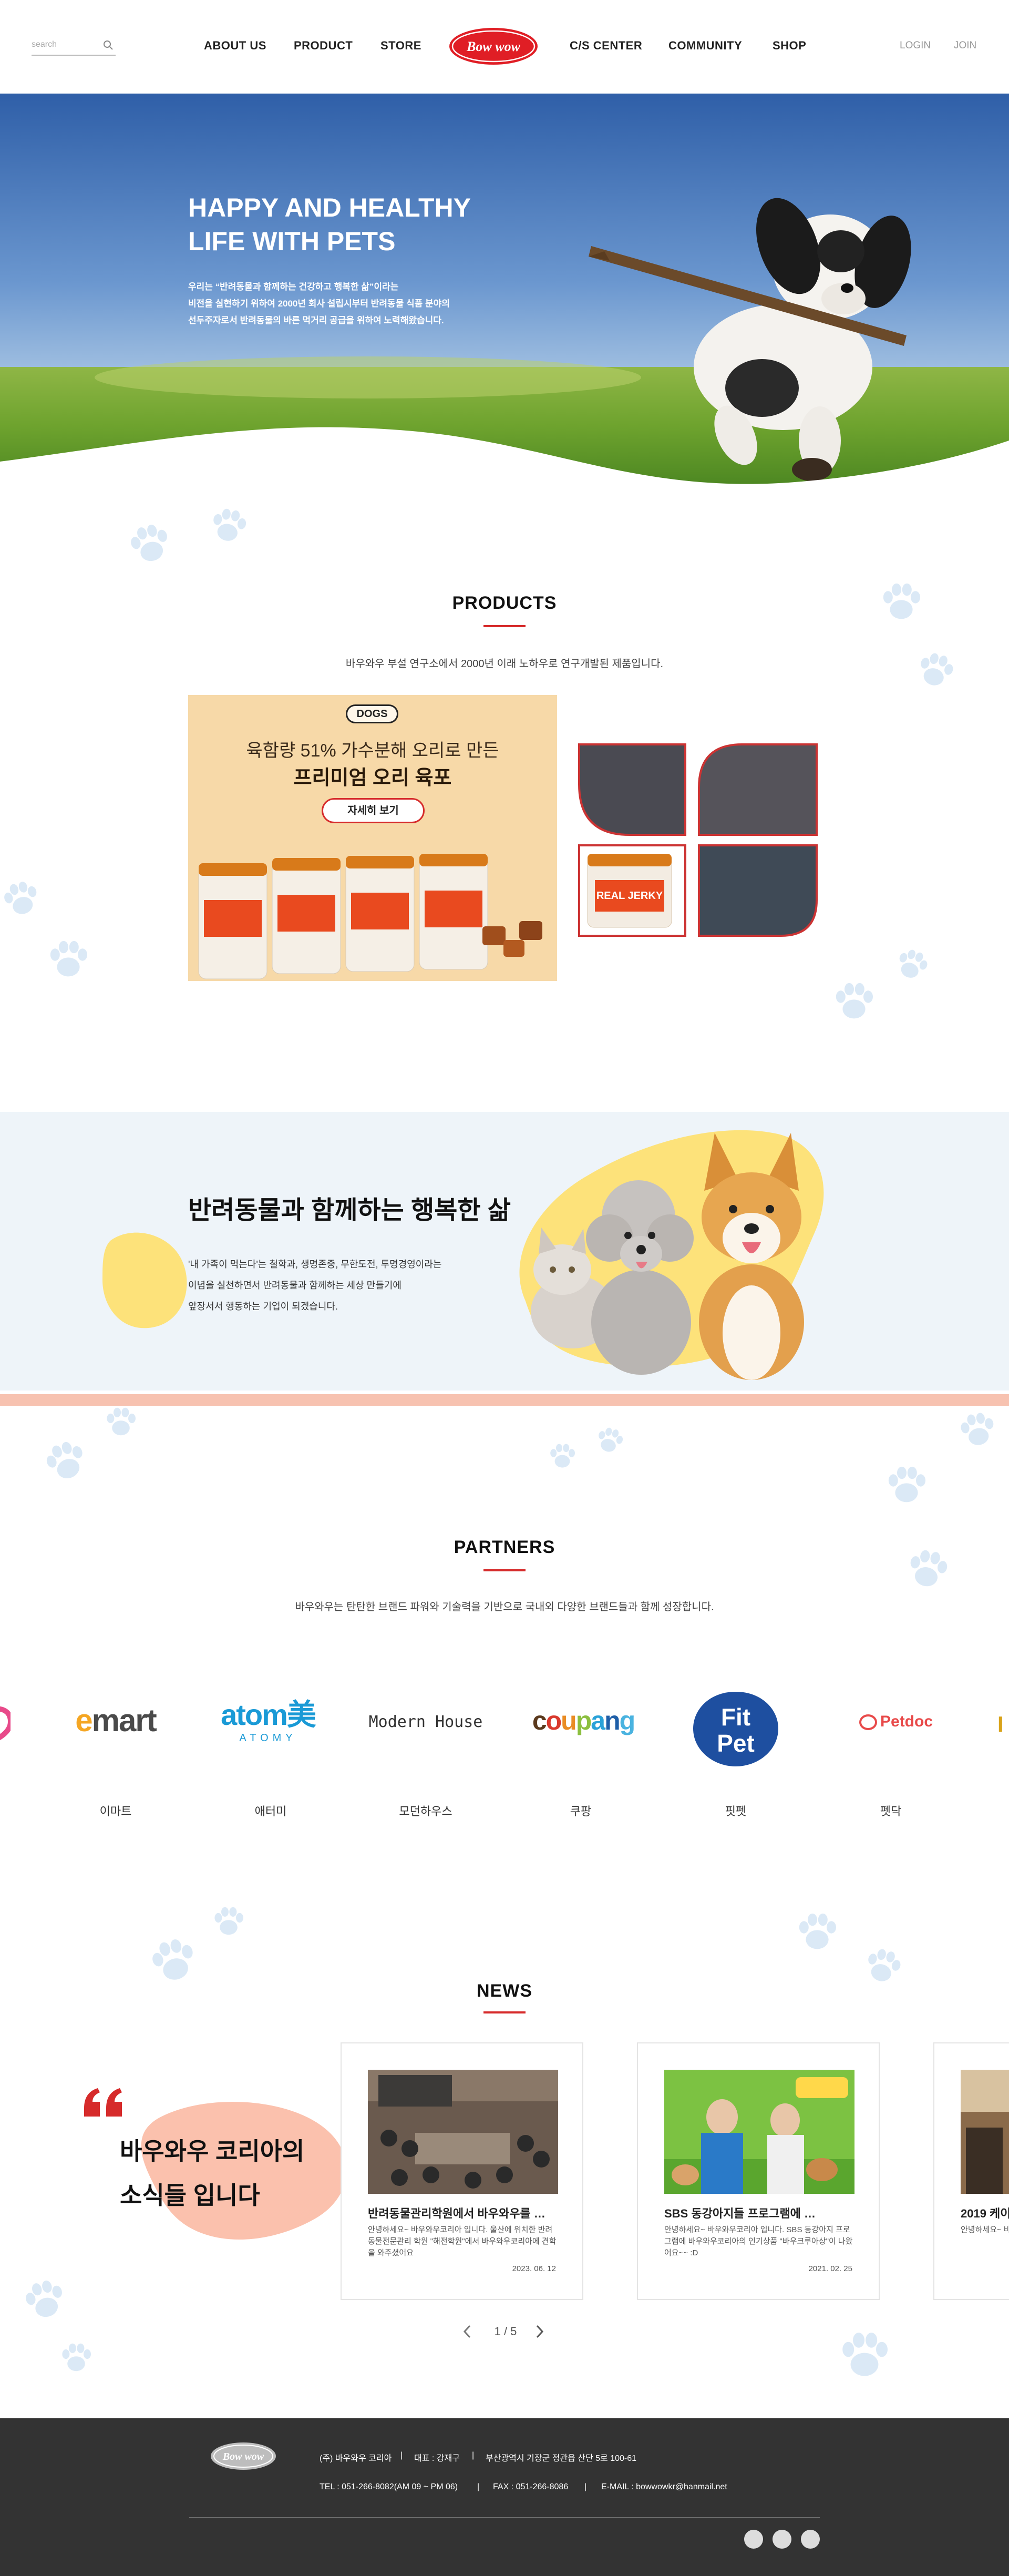 Image resolution: width=1009 pixels, height=2576 pixels. What do you see at coordinates (736, 1811) in the screenshot?
I see `partner-name-fitpet: 핏펫` at bounding box center [736, 1811].